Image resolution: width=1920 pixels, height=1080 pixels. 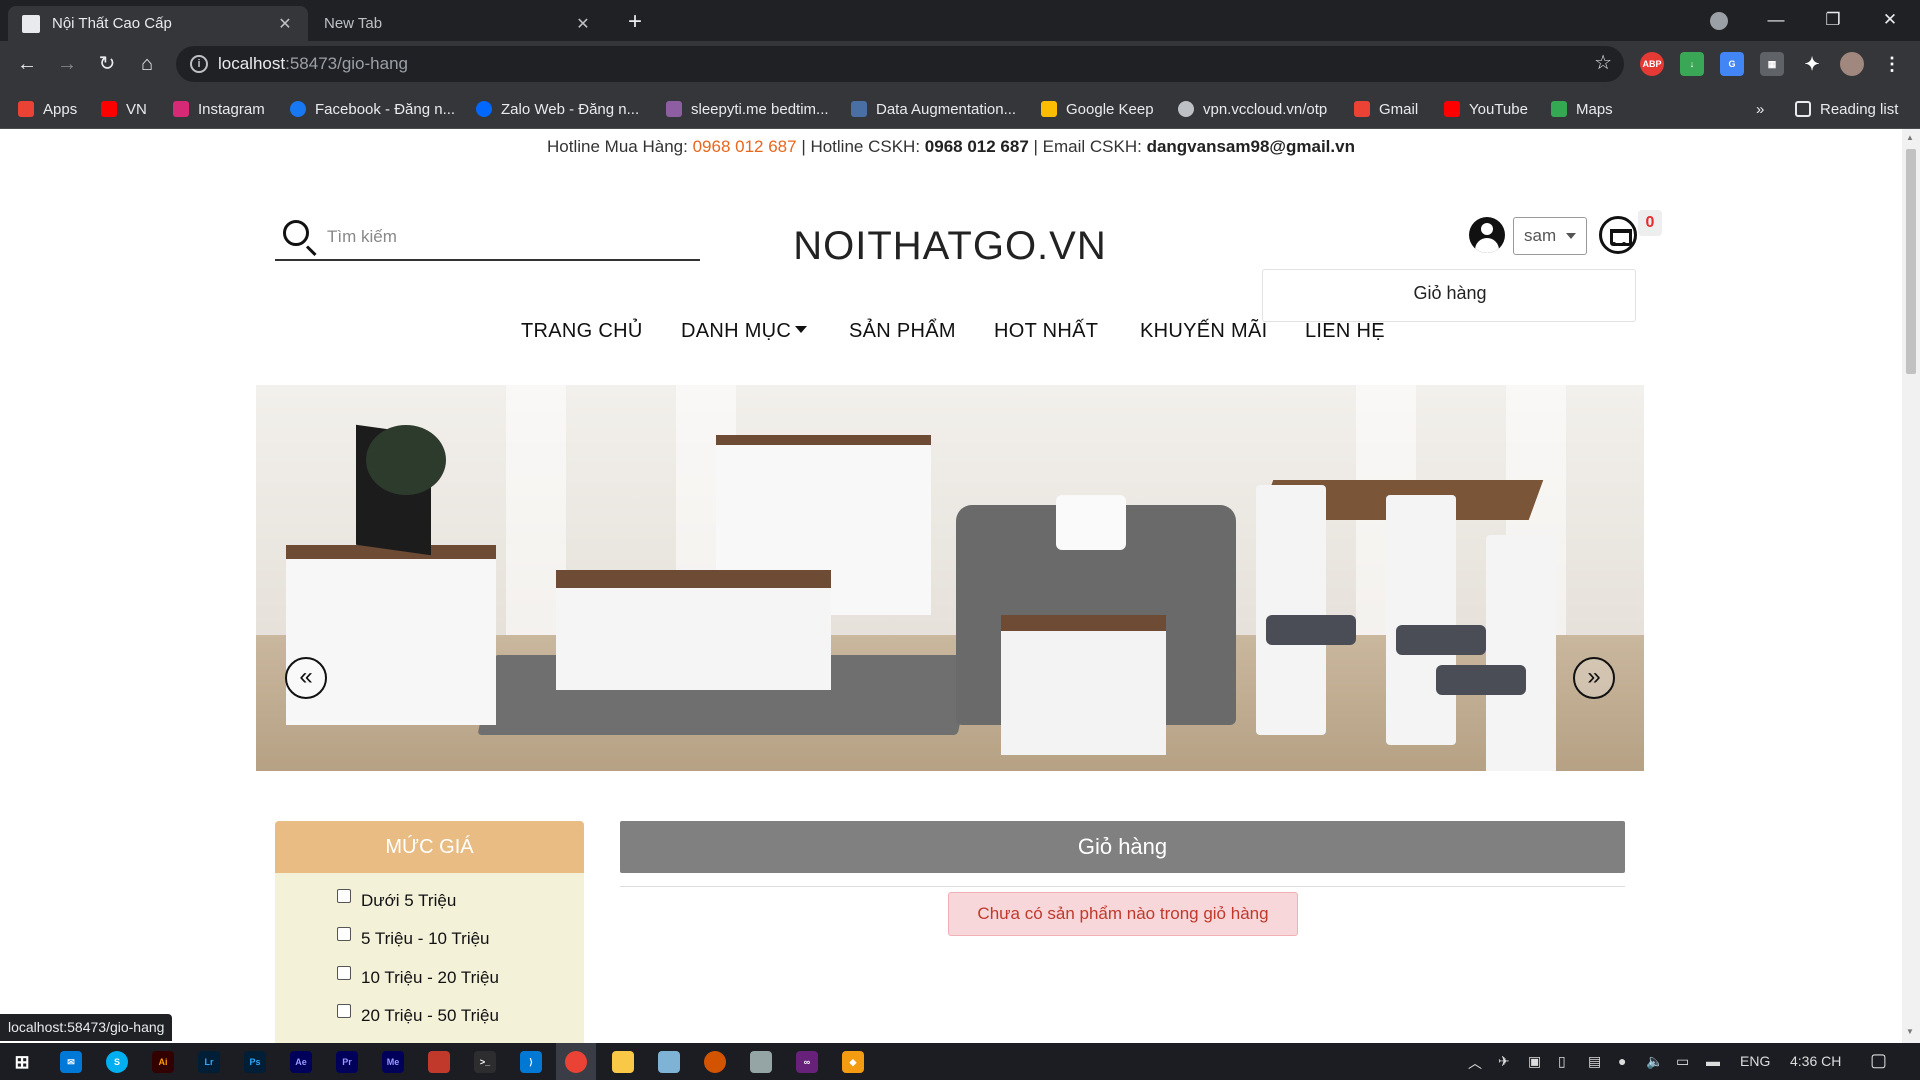 What do you see at coordinates (158, 23) in the screenshot?
I see `tab-noi-that: Nội Thất Cao Cấp ✕` at bounding box center [158, 23].